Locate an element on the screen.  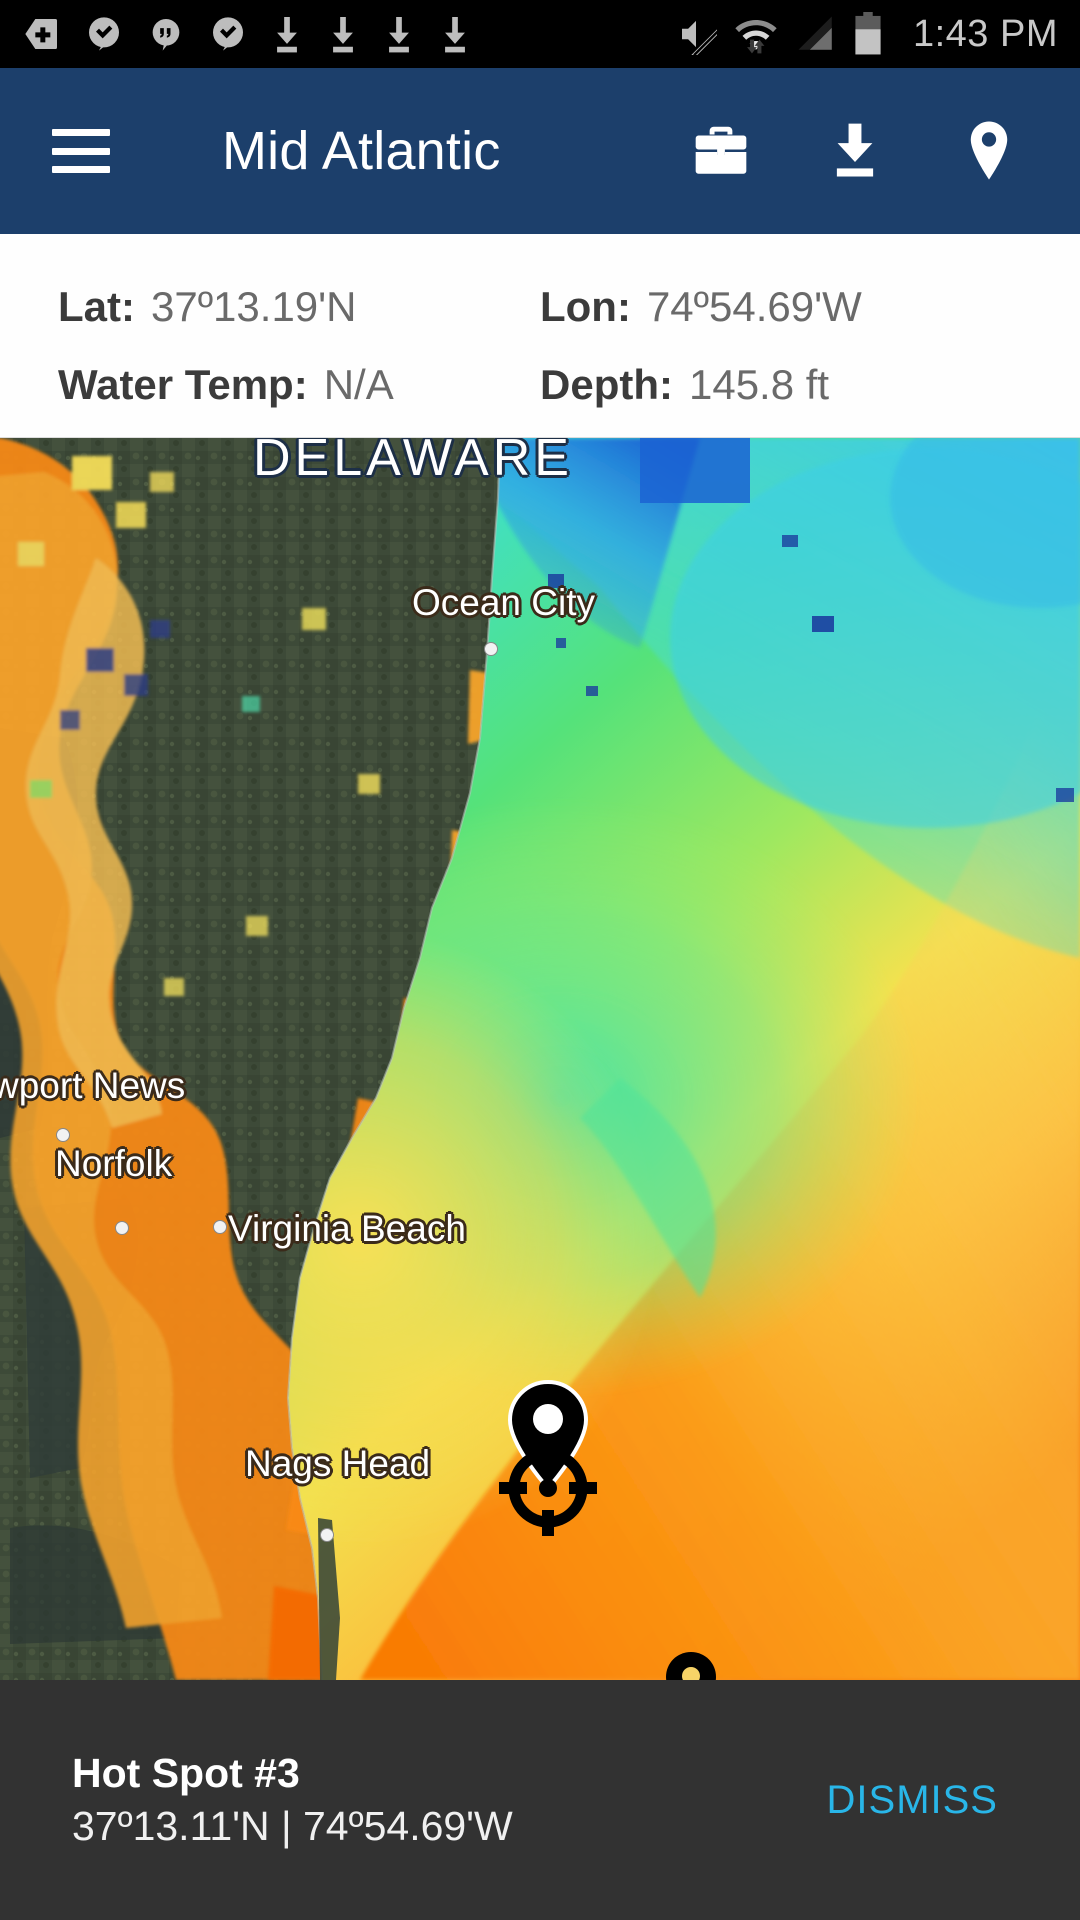
info-row-coordinates: Lat: 37º13.19'N Lon: 74º54.69'W is located at coordinates (540, 307).